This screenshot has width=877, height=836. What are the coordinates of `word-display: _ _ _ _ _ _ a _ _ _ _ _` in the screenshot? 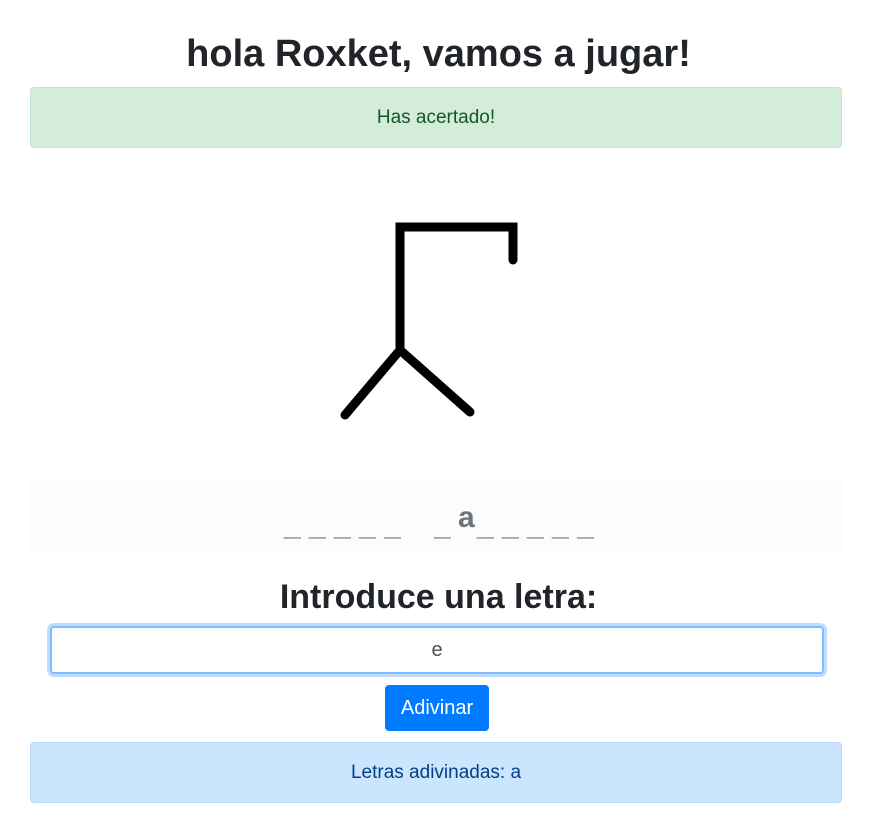 It's located at (436, 516).